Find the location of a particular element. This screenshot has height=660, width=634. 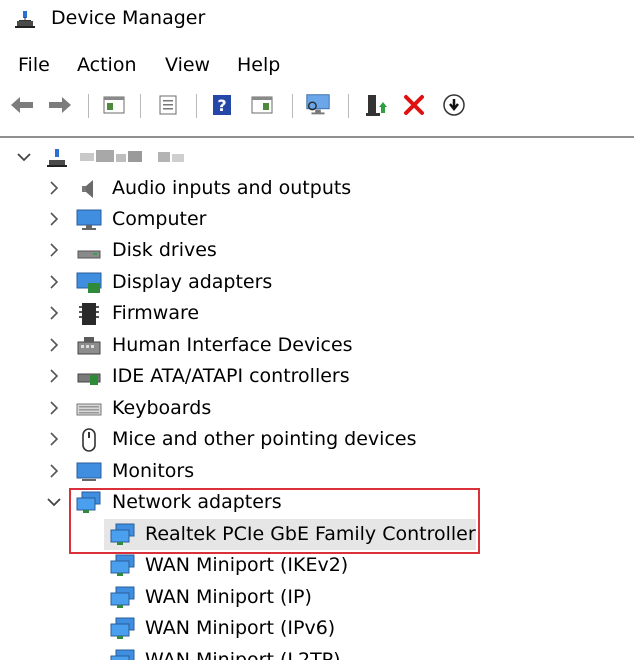

tree-item-label: Display adapters is located at coordinates (192, 282).